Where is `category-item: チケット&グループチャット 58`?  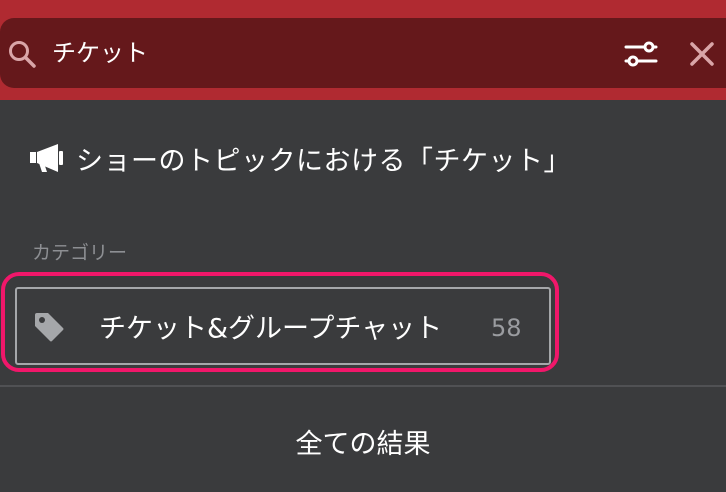 category-item: チケット&グループチャット 58 is located at coordinates (283, 326).